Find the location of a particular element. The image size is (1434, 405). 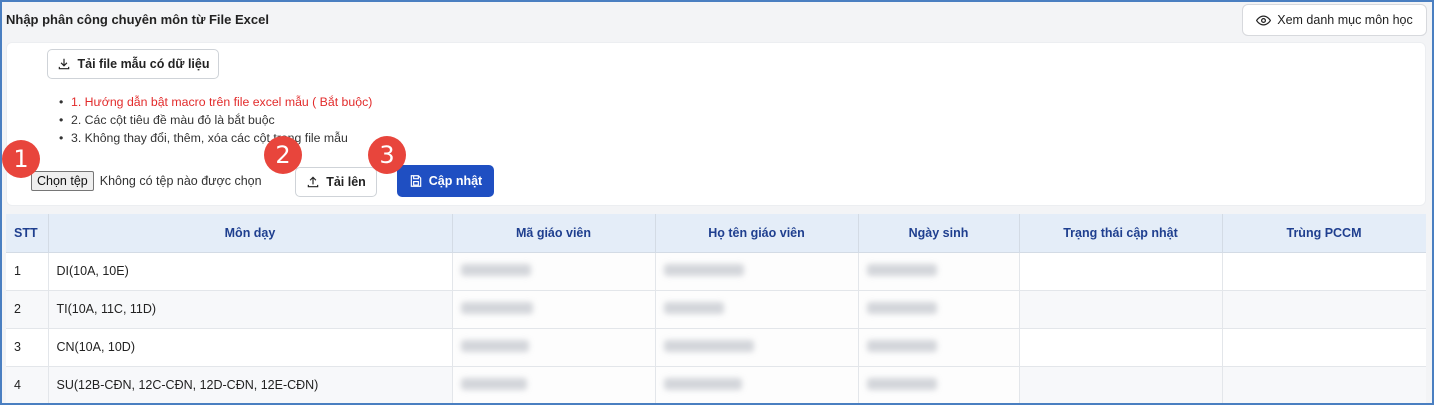

step-badge-1: 1 is located at coordinates (21, 159).